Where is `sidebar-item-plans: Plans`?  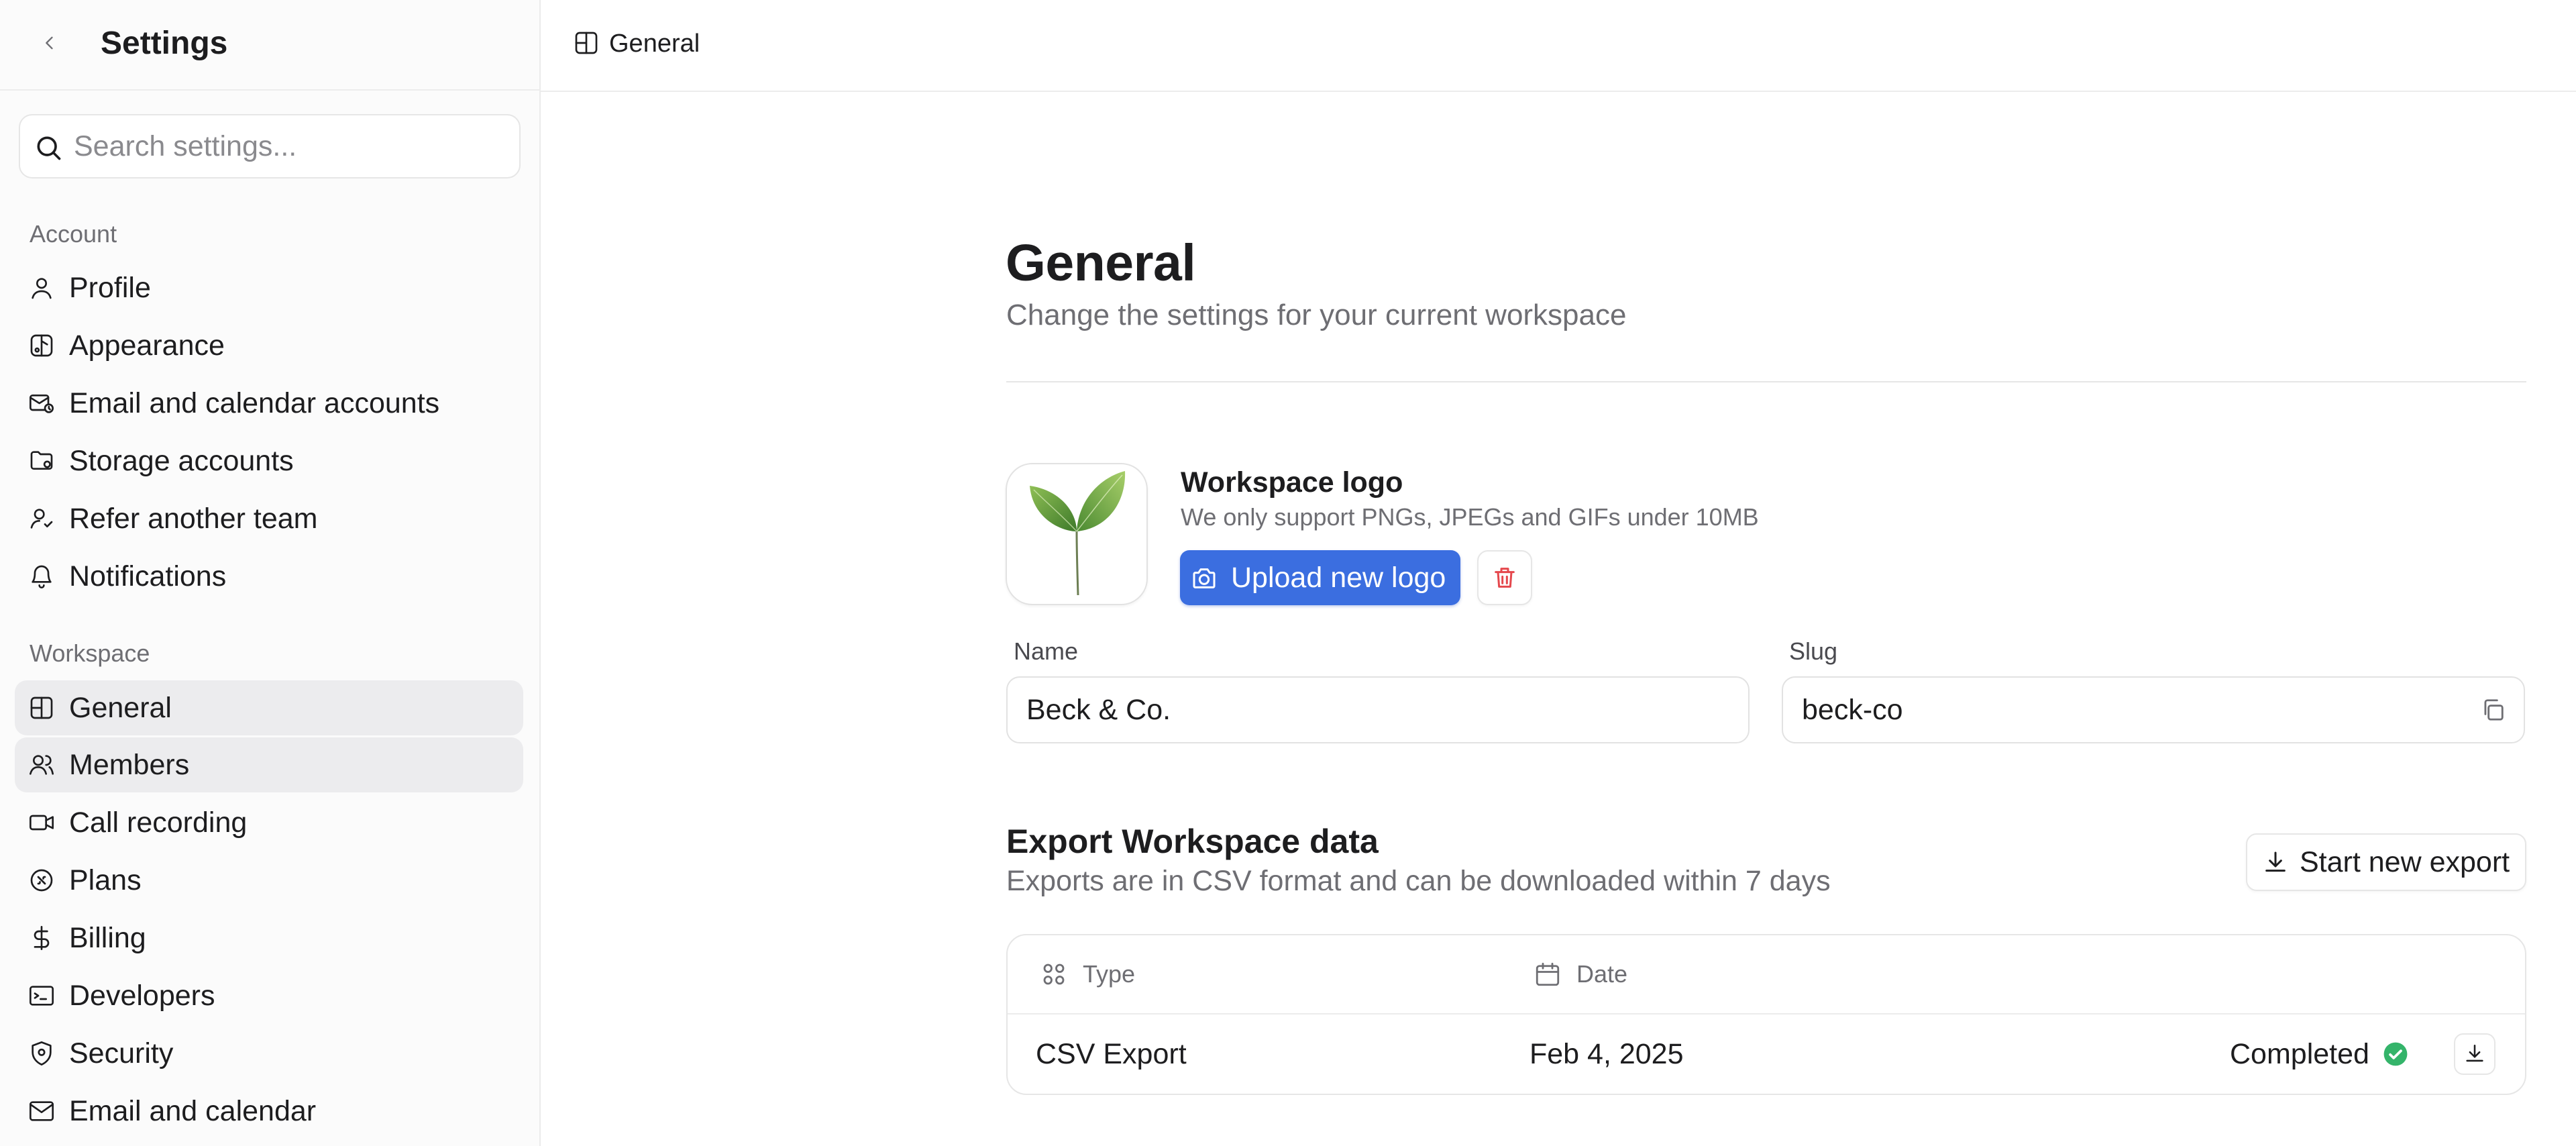
sidebar-item-plans: Plans is located at coordinates (269, 880).